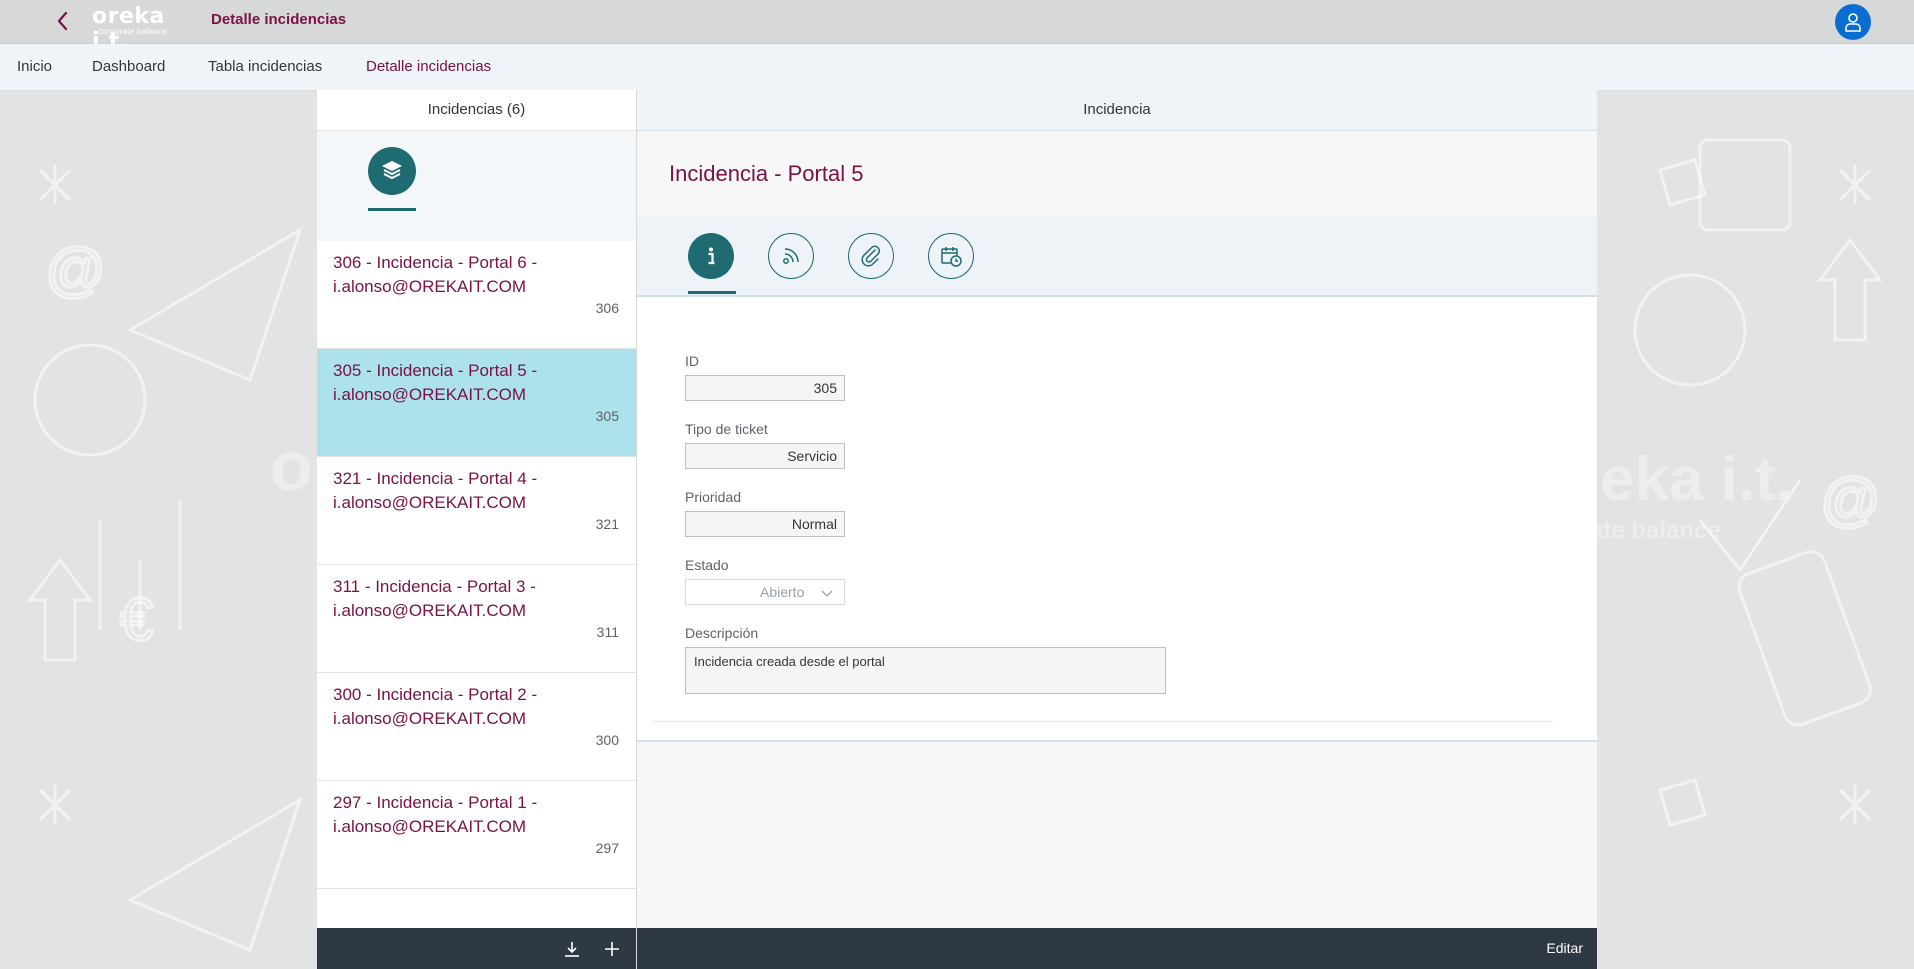 This screenshot has height=969, width=1914. I want to click on download-button, so click(572, 949).